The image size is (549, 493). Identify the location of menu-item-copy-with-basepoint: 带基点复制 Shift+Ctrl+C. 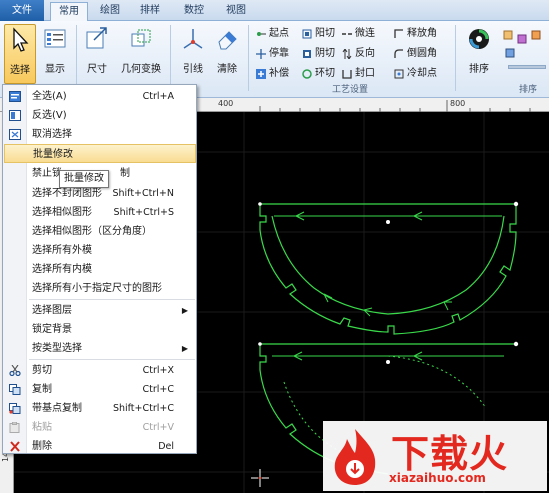
(100, 408).